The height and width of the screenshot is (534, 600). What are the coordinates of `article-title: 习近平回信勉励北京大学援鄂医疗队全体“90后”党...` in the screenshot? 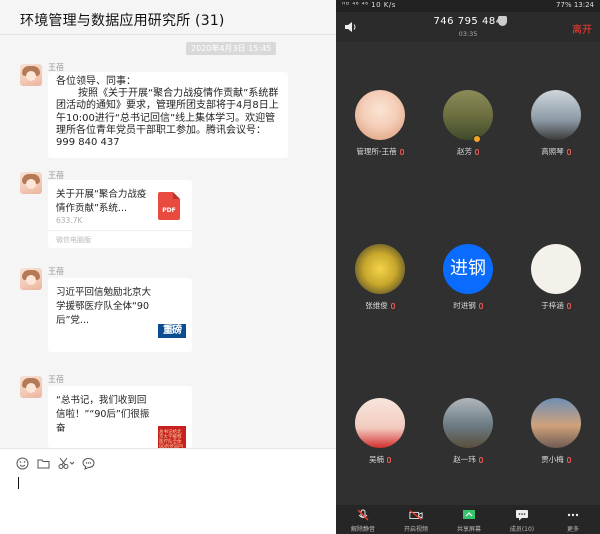 It's located at (104, 306).